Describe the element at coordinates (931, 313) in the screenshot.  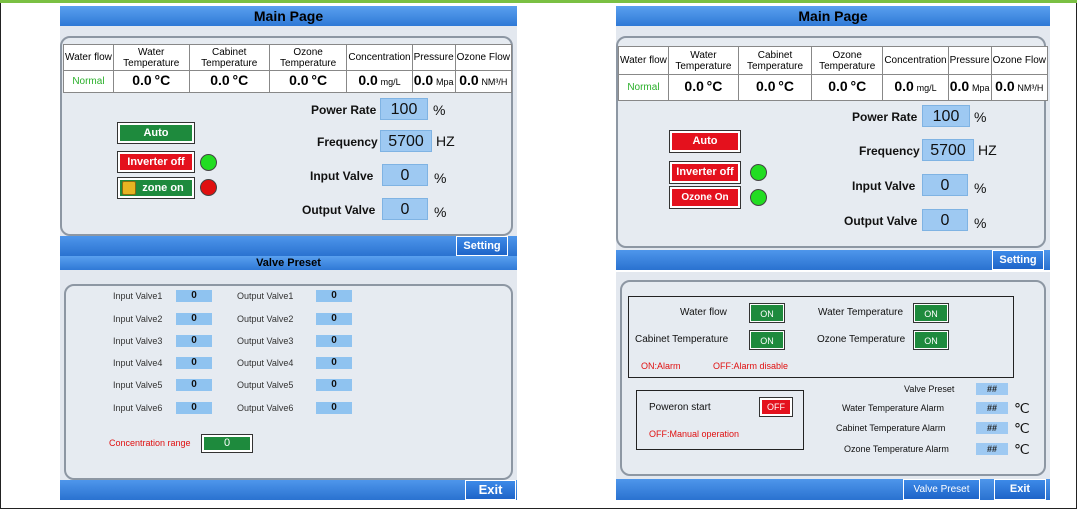
I see `water-temp-alarm-toggle: ON` at that location.